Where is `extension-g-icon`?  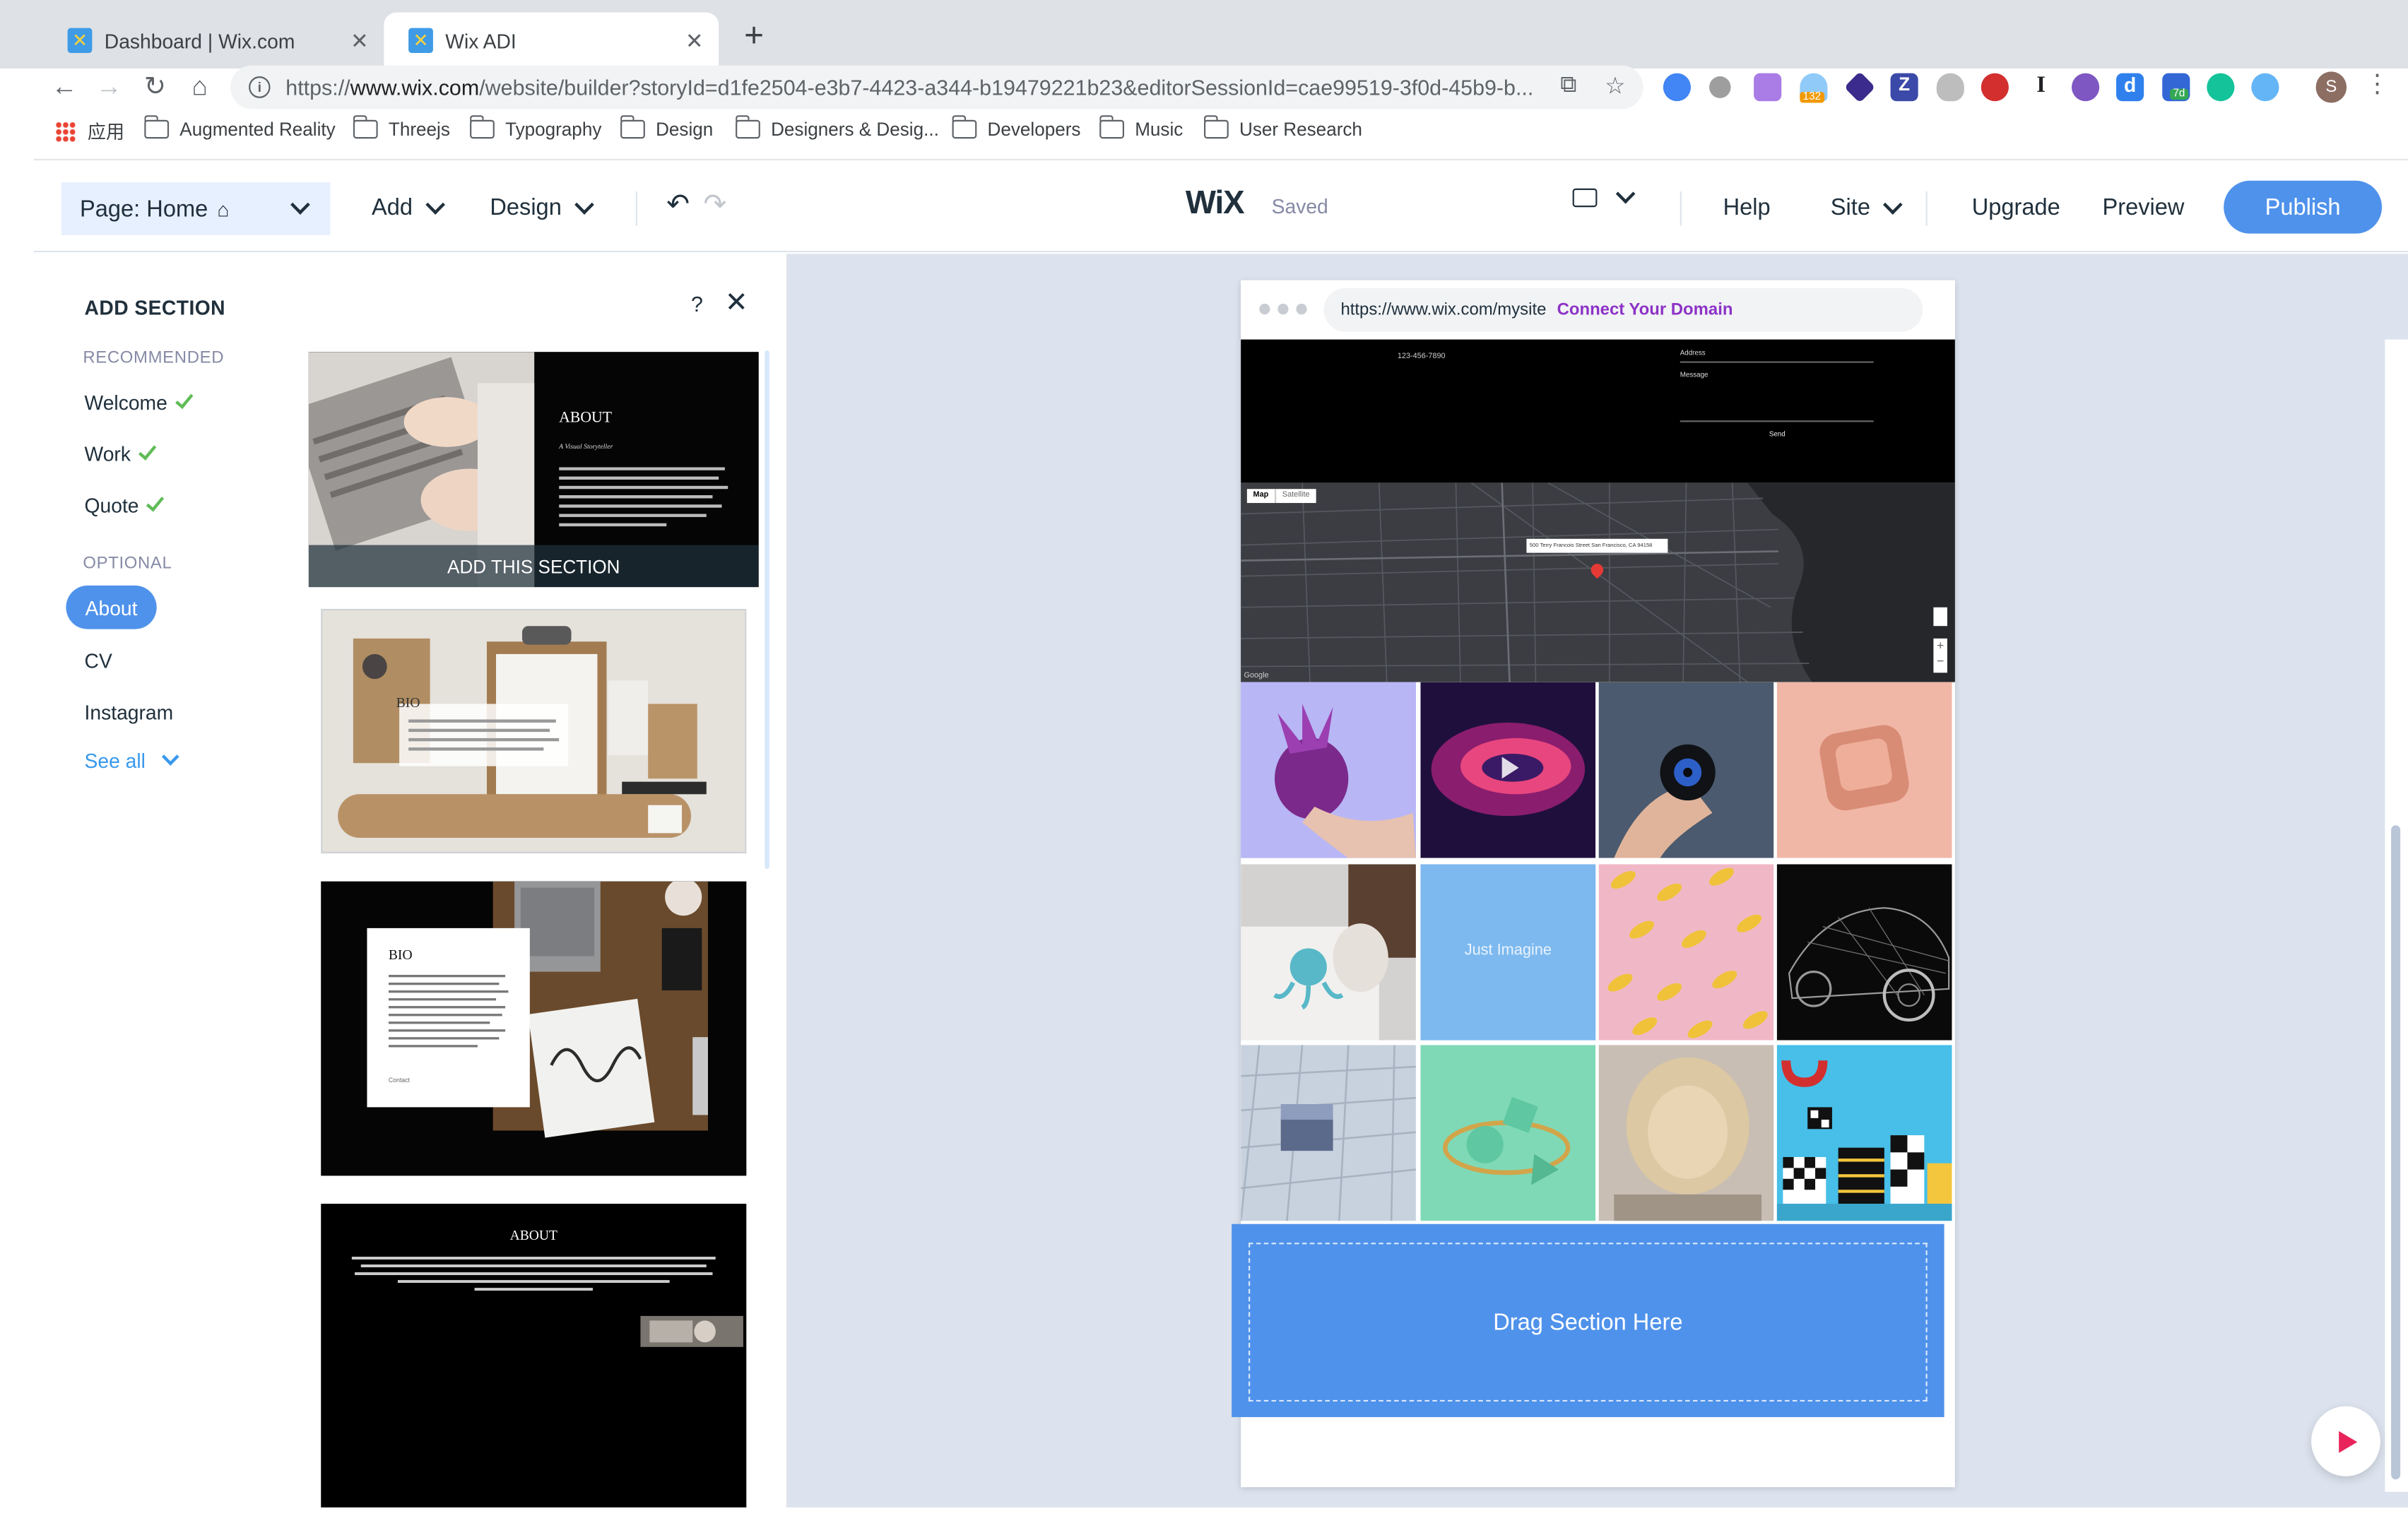 extension-g-icon is located at coordinates (1677, 87).